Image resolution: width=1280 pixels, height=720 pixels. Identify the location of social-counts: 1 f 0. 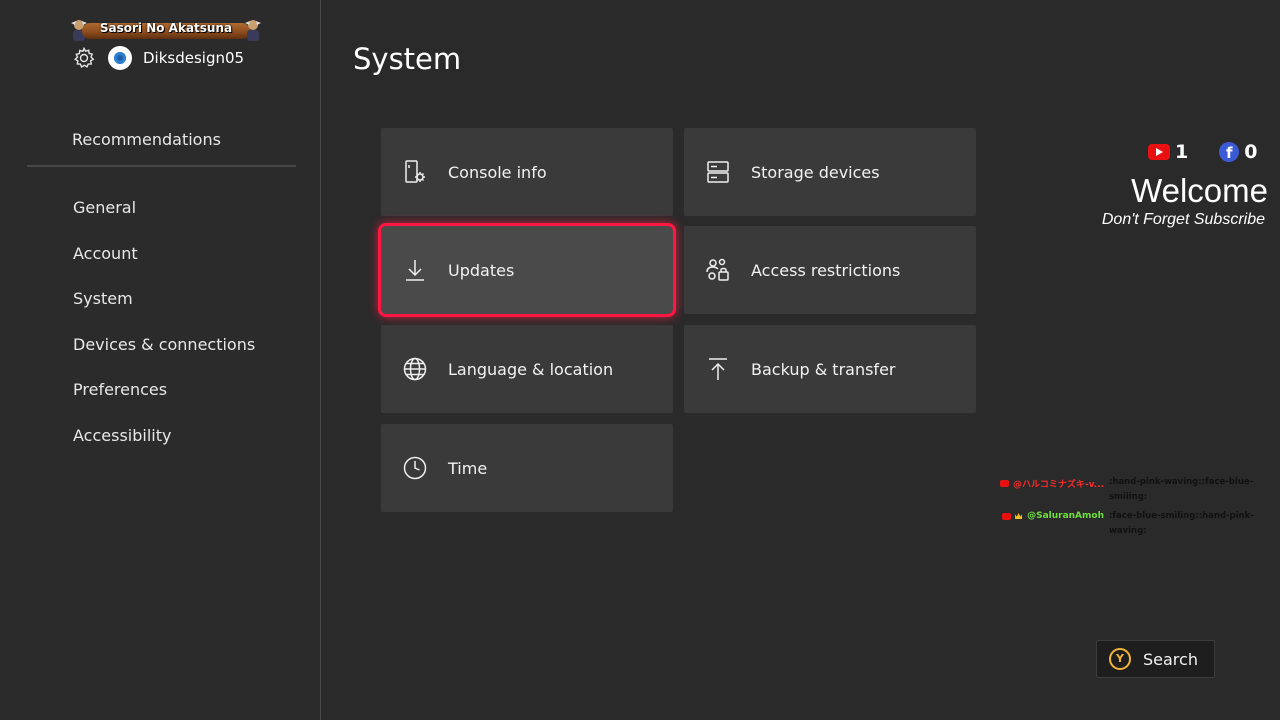
(1202, 152).